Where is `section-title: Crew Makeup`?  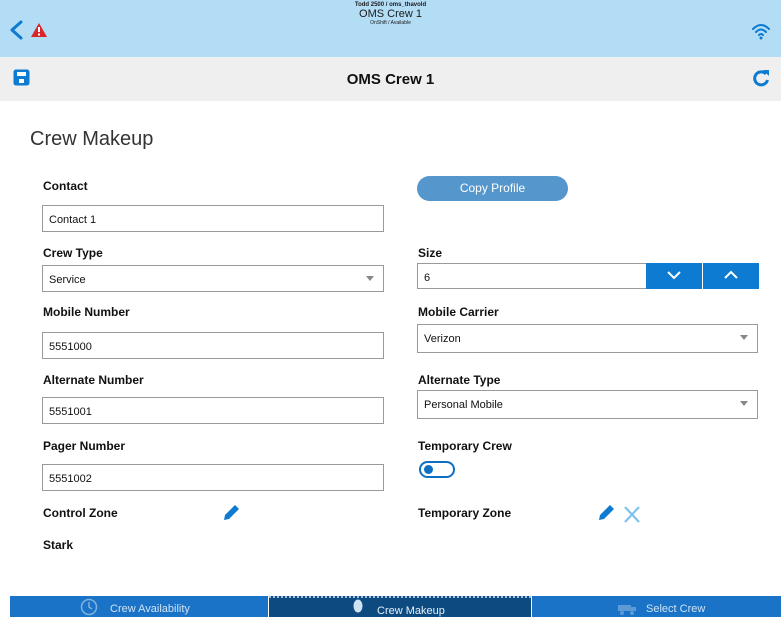
section-title: Crew Makeup is located at coordinates (92, 139).